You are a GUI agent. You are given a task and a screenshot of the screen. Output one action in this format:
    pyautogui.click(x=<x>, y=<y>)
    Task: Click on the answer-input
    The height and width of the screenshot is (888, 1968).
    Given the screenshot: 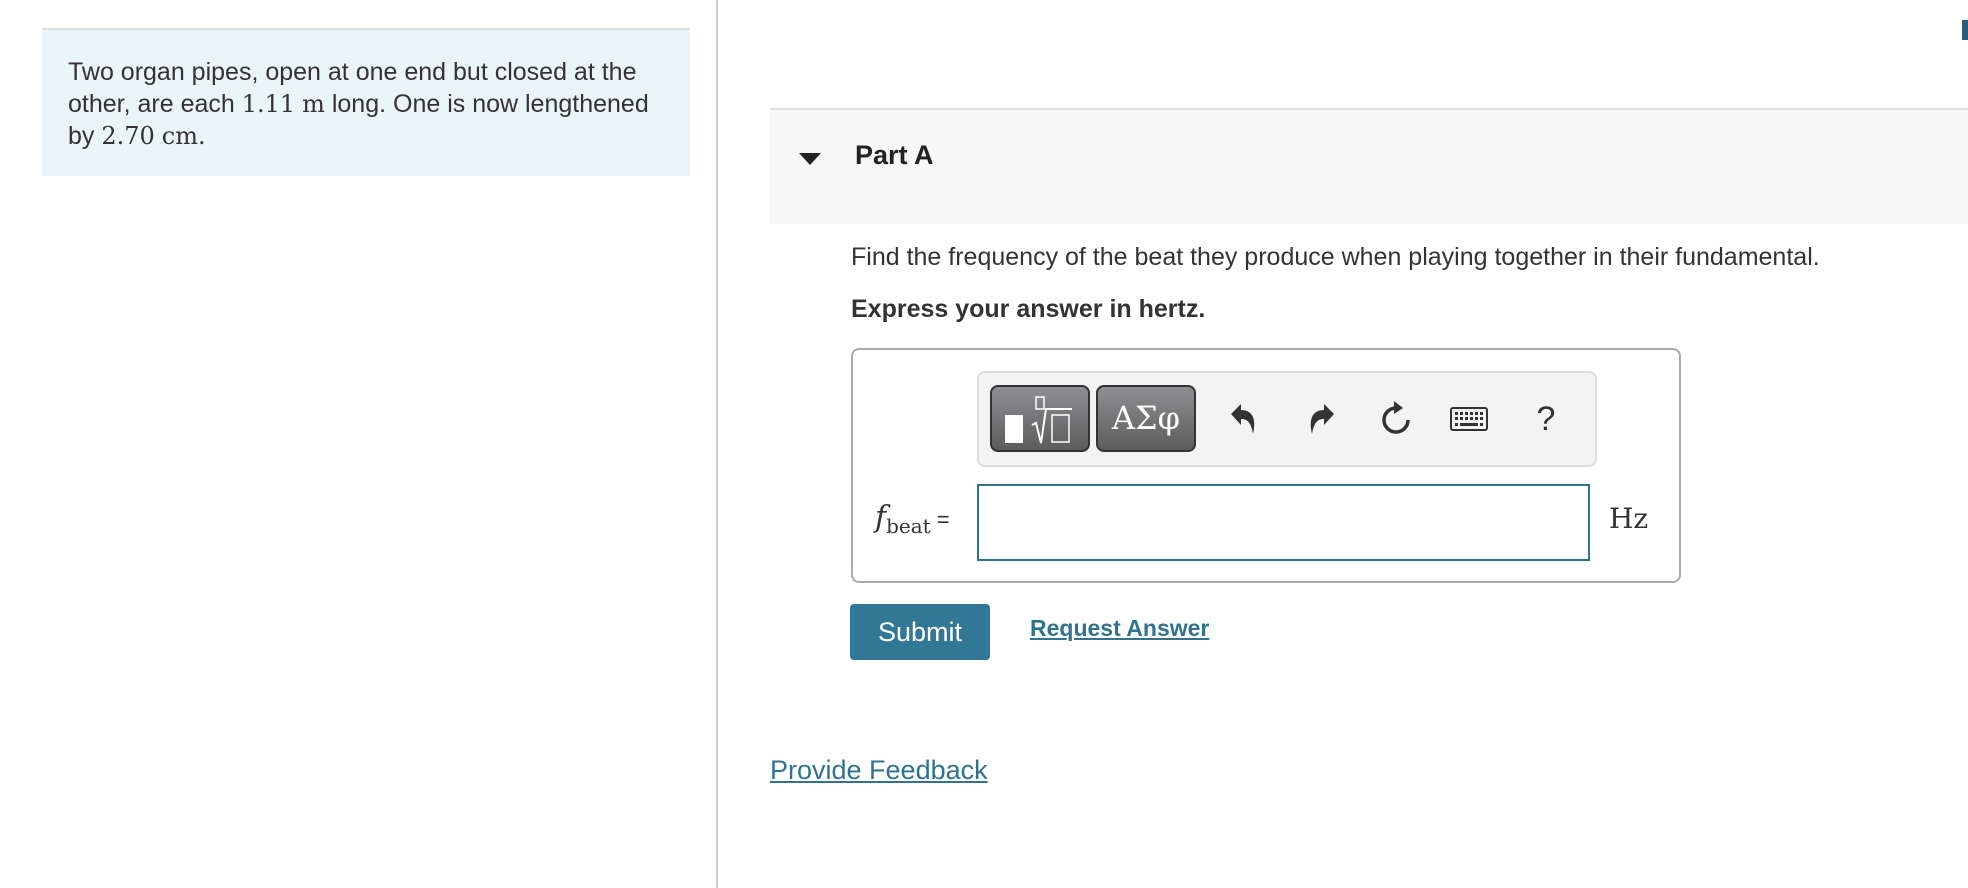 What is the action you would take?
    pyautogui.click(x=1283, y=522)
    